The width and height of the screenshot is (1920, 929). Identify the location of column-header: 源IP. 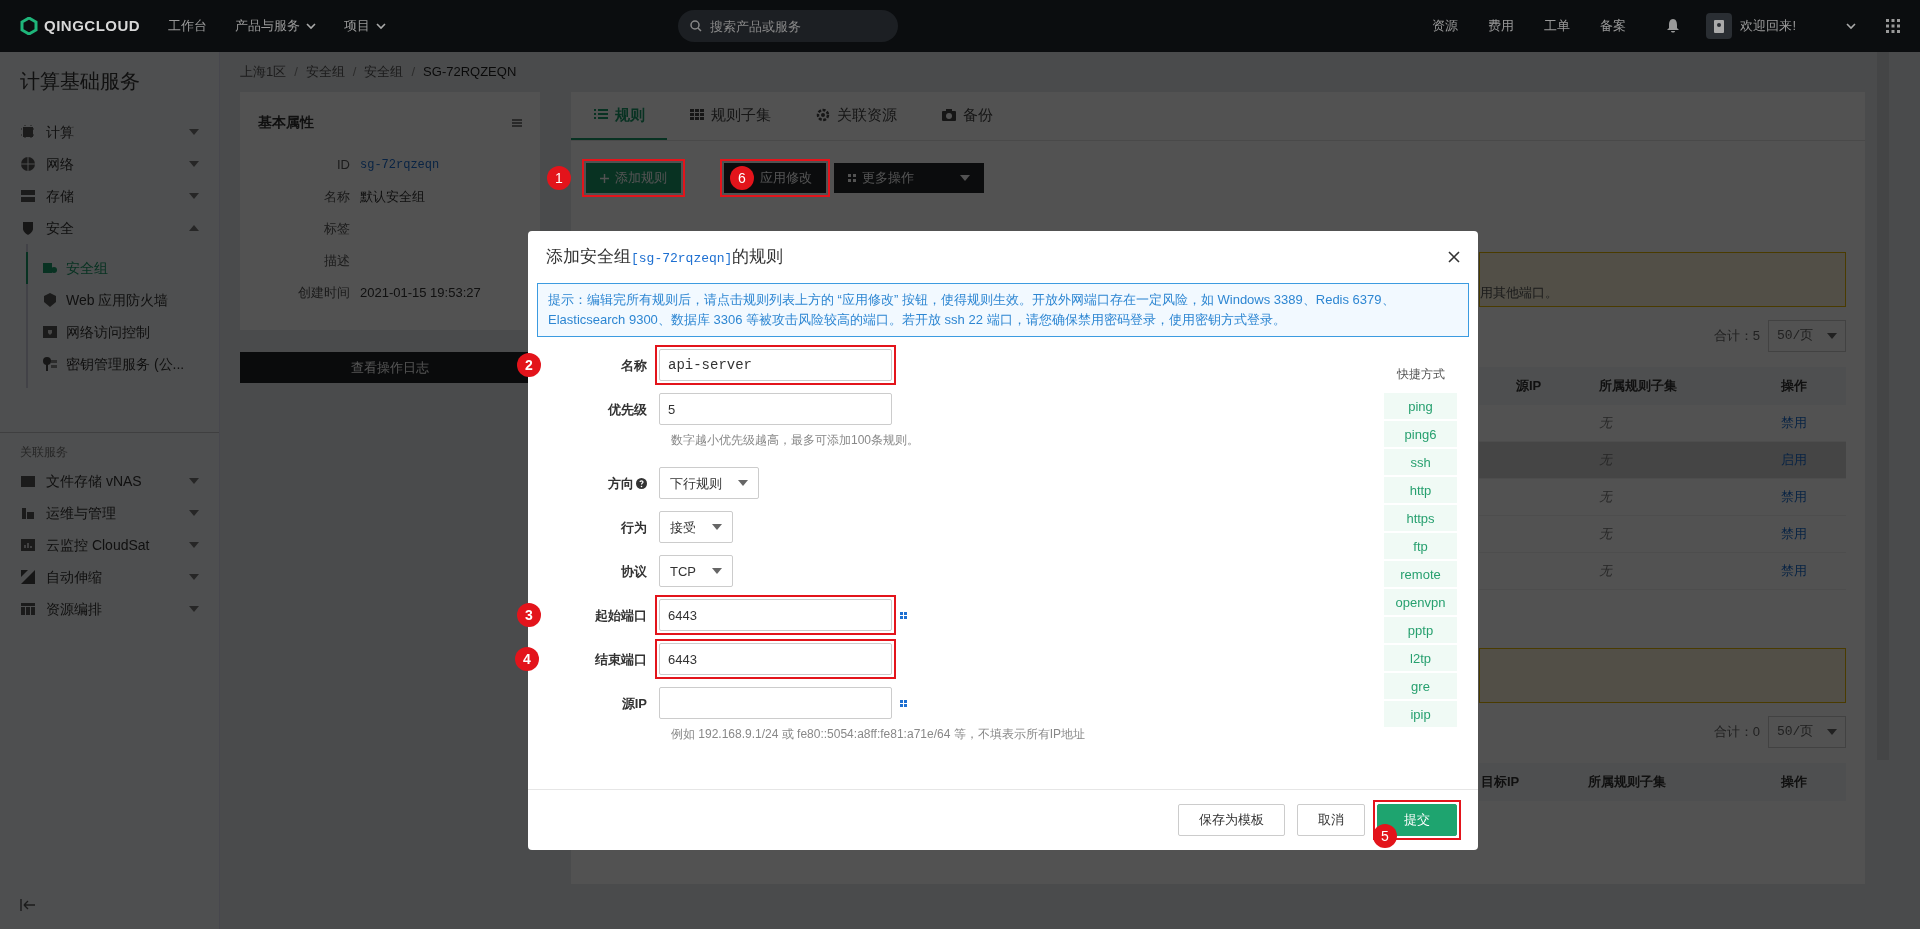
(1529, 386).